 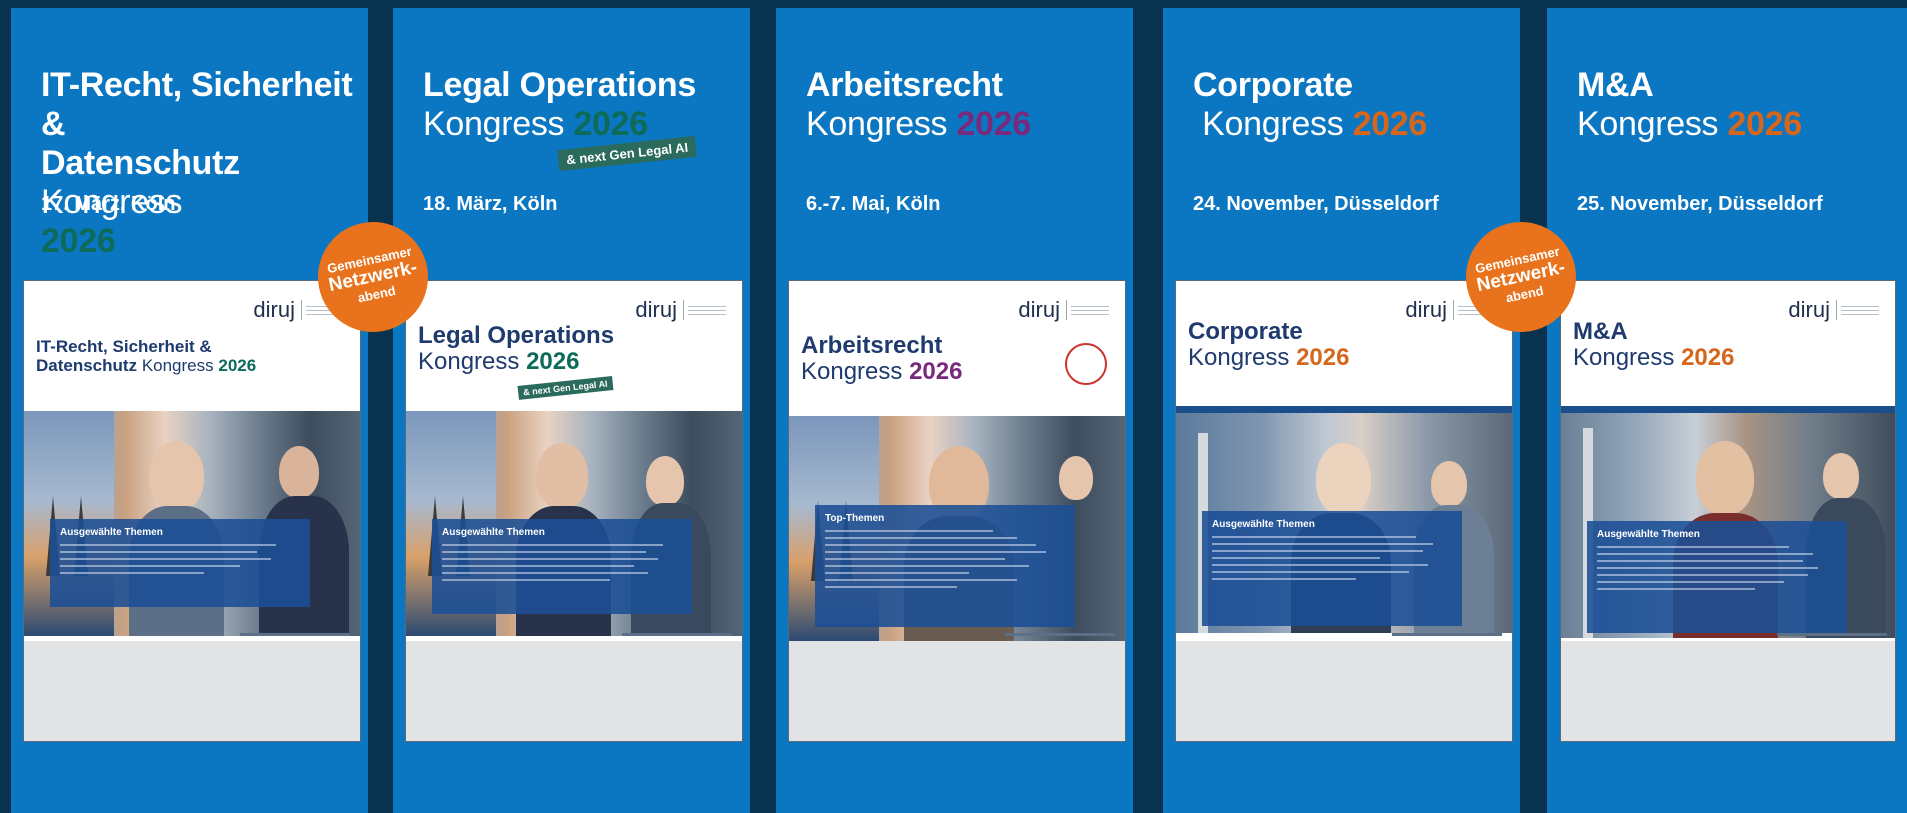 I want to click on cover-title: Corporate Kongress 2026, so click(x=1269, y=344).